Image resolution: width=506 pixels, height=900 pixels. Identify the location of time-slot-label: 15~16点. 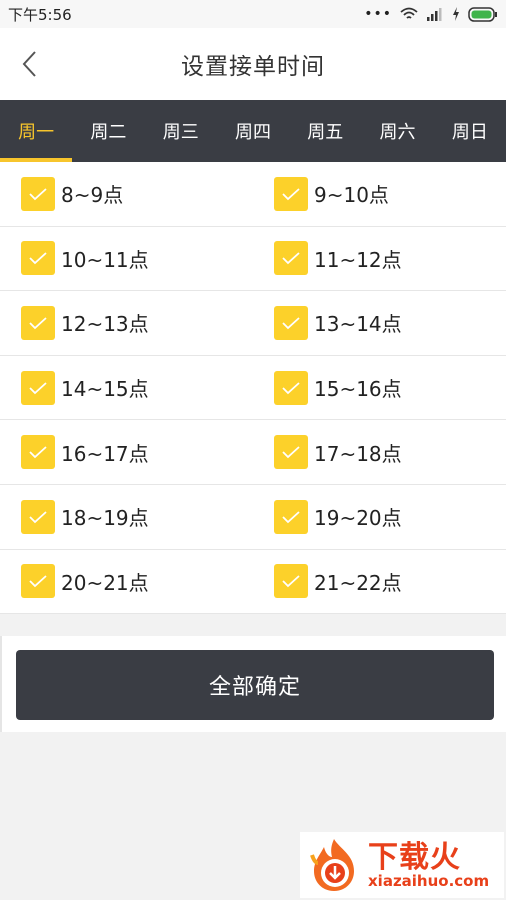
(358, 389).